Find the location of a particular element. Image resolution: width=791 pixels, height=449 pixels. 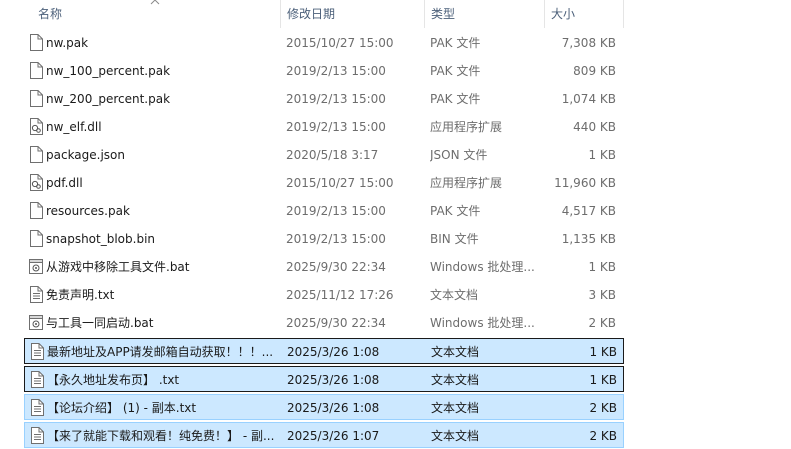

file-size: 4,517 KB is located at coordinates (588, 211).